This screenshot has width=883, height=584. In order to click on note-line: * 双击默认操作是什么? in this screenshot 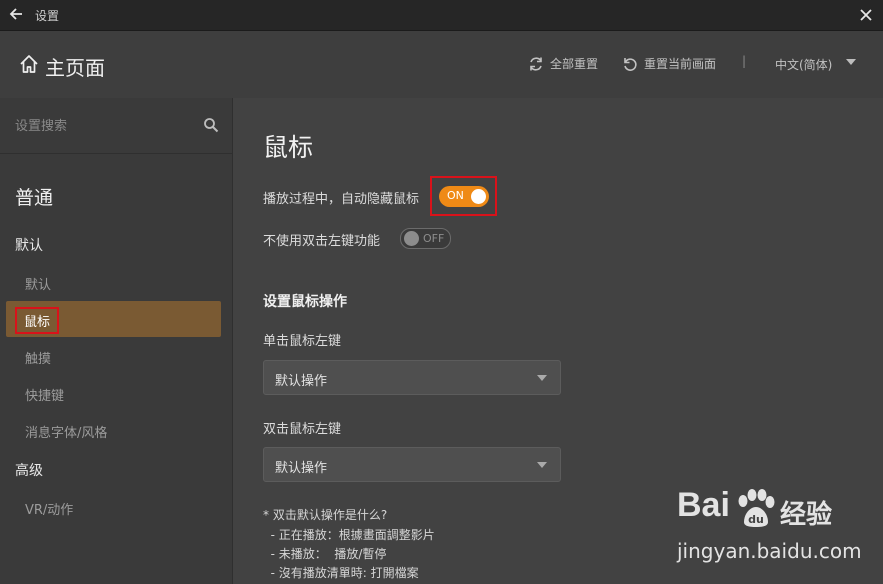, I will do `click(325, 515)`.